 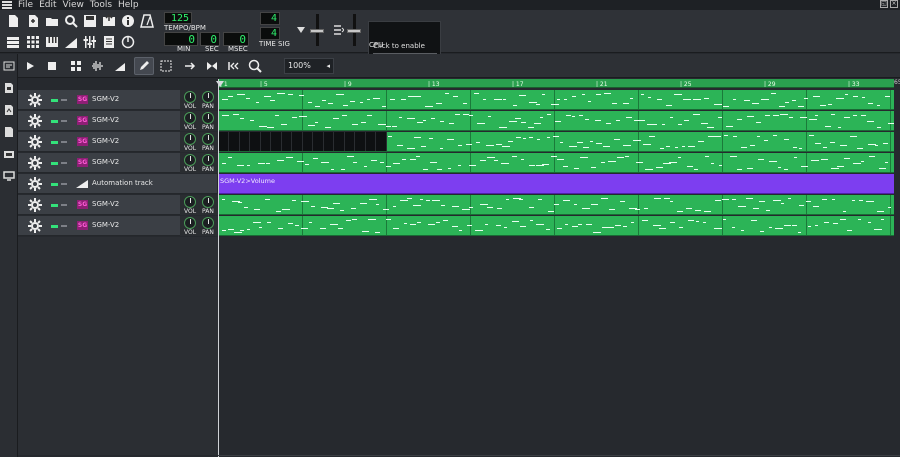 What do you see at coordinates (9, 154) in the screenshot?
I see `my-home-icon` at bounding box center [9, 154].